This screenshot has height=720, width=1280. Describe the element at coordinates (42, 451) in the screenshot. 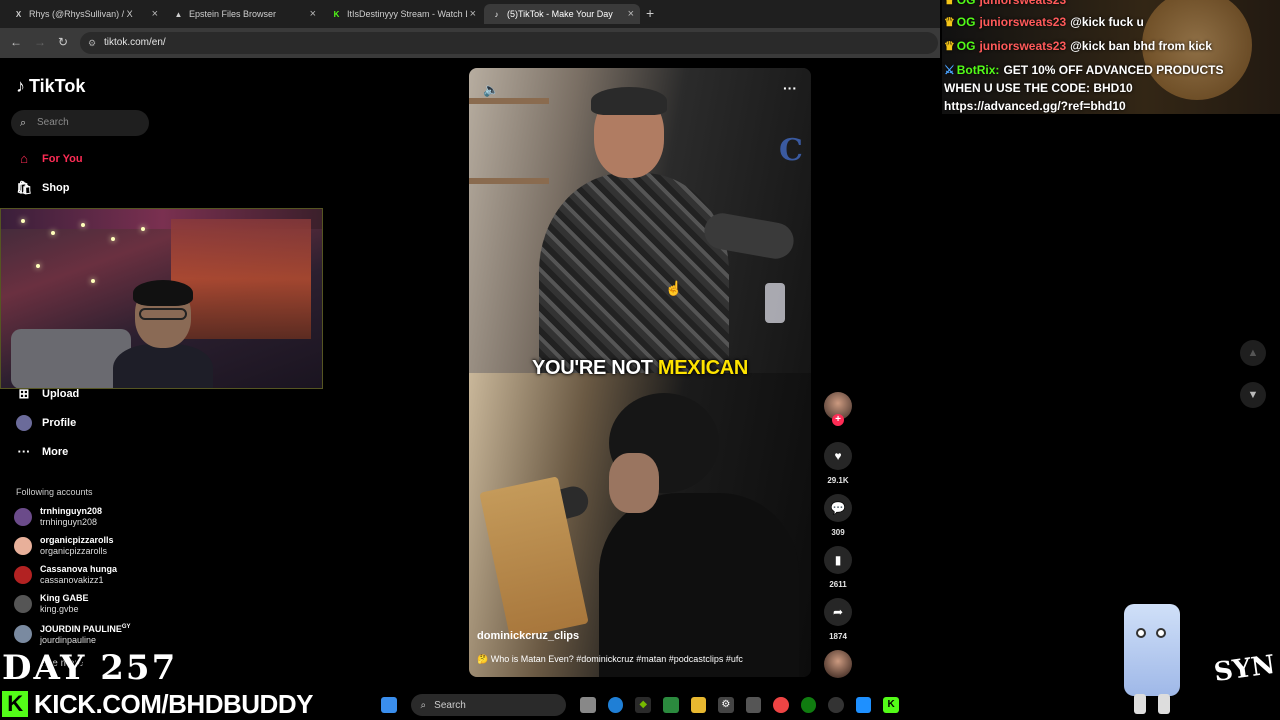

I see `nav-more: ··· More` at that location.